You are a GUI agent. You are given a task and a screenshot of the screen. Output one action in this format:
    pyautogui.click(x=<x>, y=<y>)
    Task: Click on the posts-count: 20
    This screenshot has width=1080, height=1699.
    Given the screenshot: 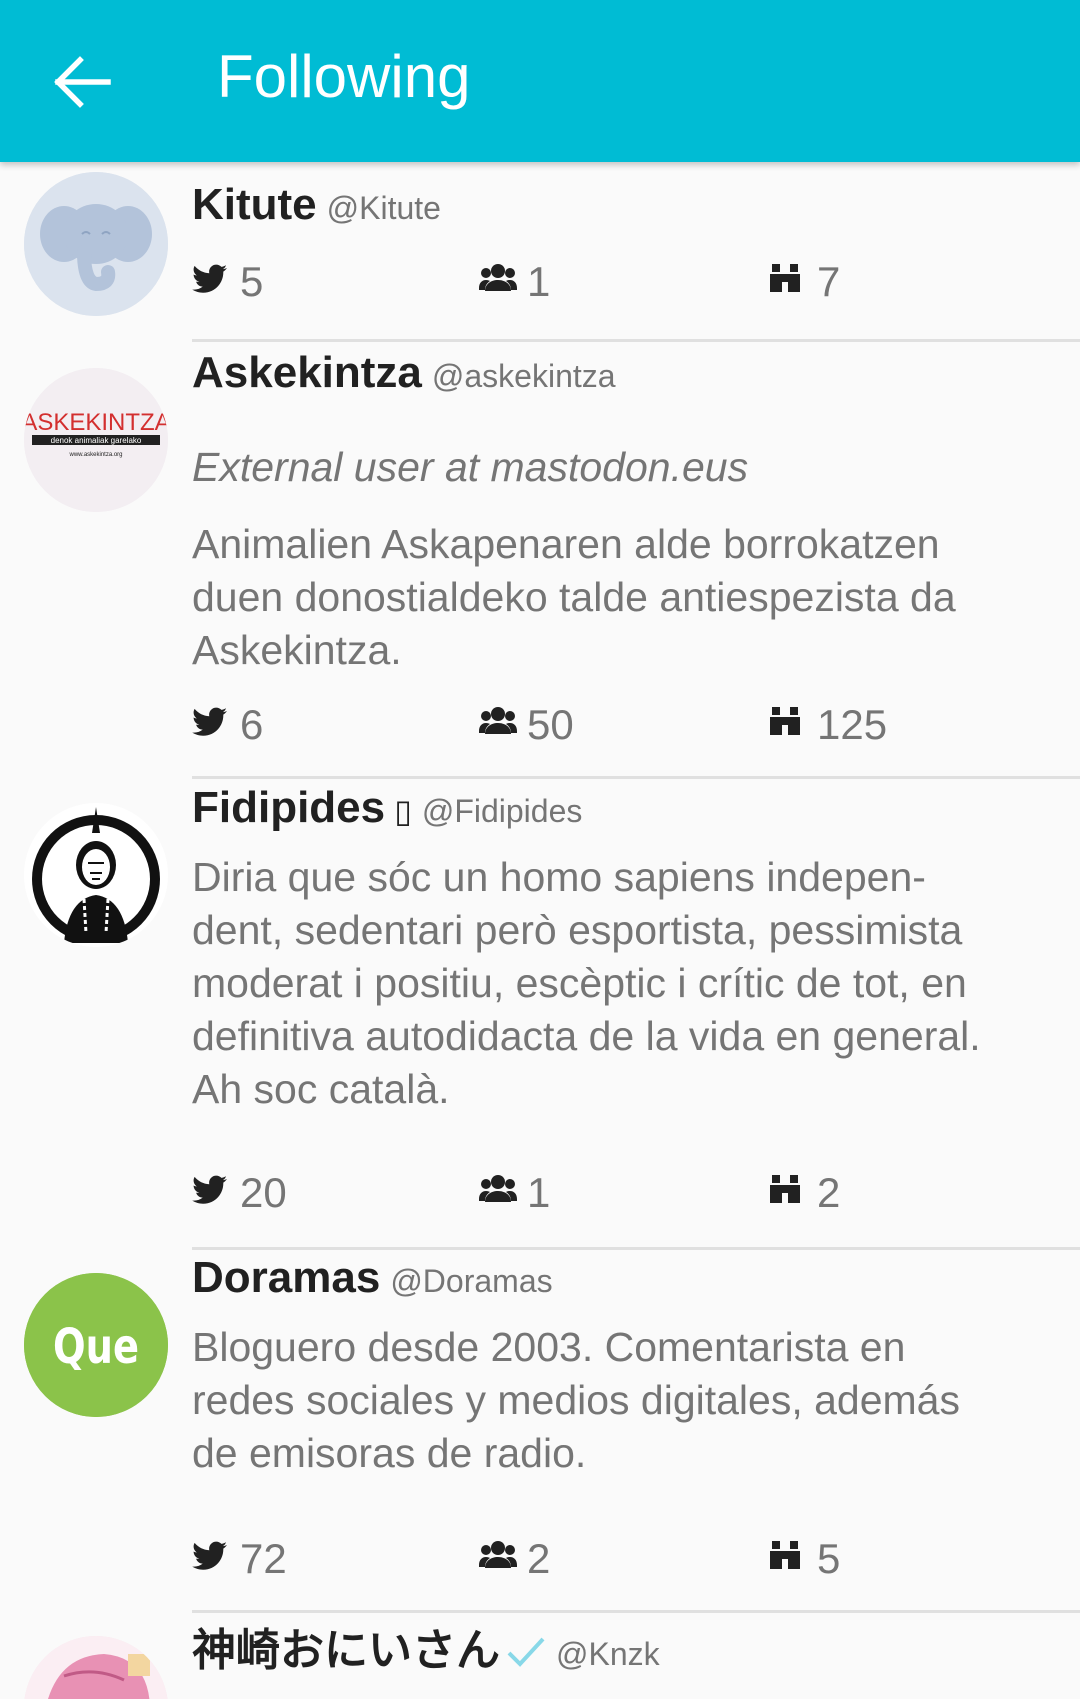 What is the action you would take?
    pyautogui.click(x=263, y=1192)
    